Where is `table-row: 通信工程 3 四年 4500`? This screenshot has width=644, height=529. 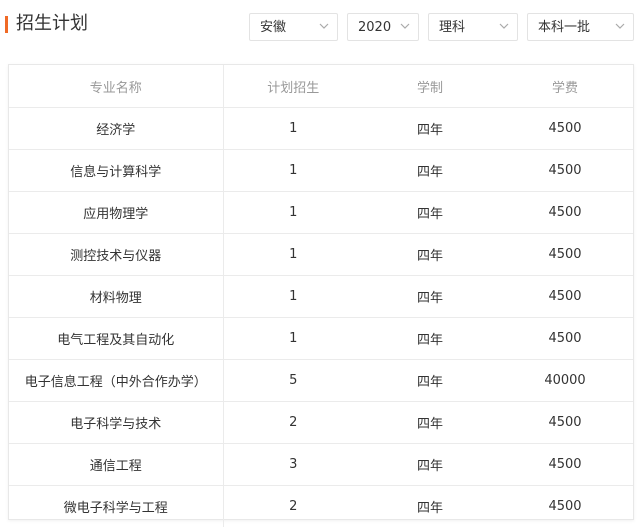
table-row: 通信工程 3 四年 4500 is located at coordinates (321, 464).